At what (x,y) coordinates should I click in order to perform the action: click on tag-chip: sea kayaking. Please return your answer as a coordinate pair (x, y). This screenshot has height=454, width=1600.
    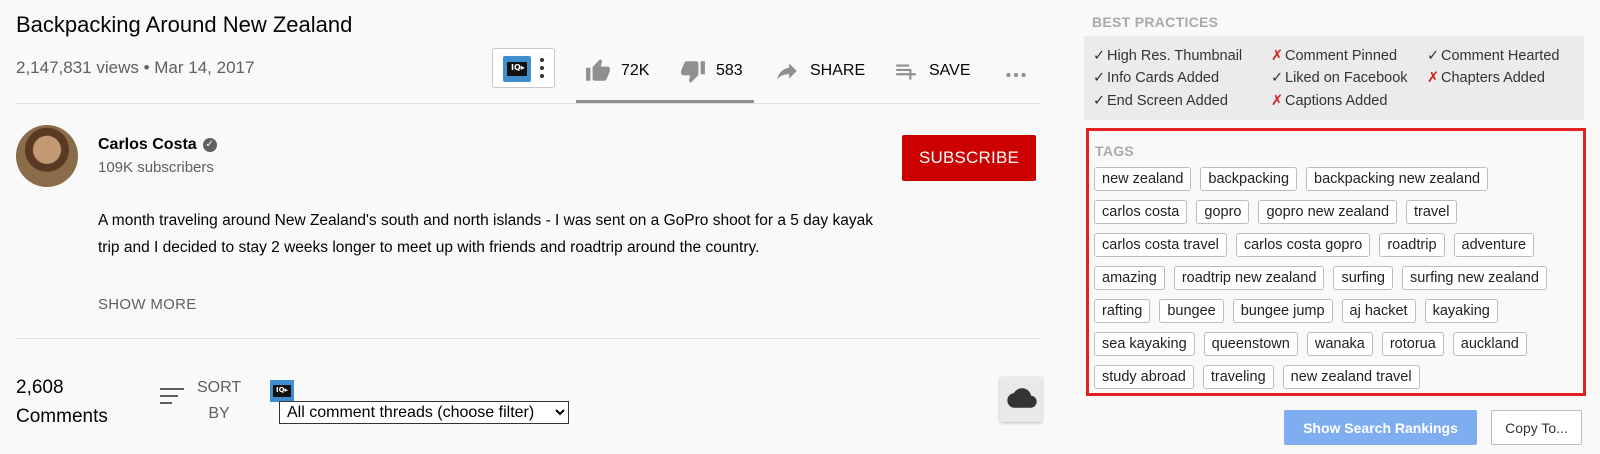
    Looking at the image, I should click on (1144, 344).